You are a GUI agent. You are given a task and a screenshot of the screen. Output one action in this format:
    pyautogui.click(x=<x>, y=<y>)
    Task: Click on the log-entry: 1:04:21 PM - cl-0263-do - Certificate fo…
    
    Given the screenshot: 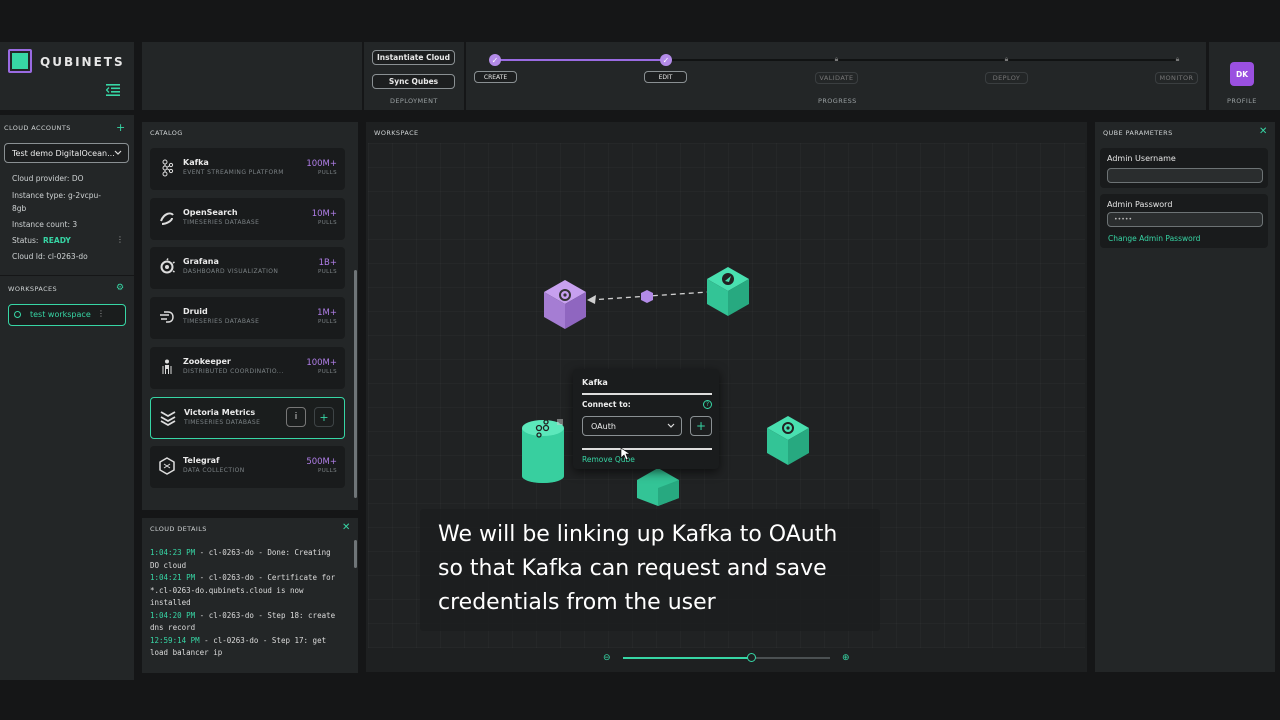 What is the action you would take?
    pyautogui.click(x=243, y=577)
    